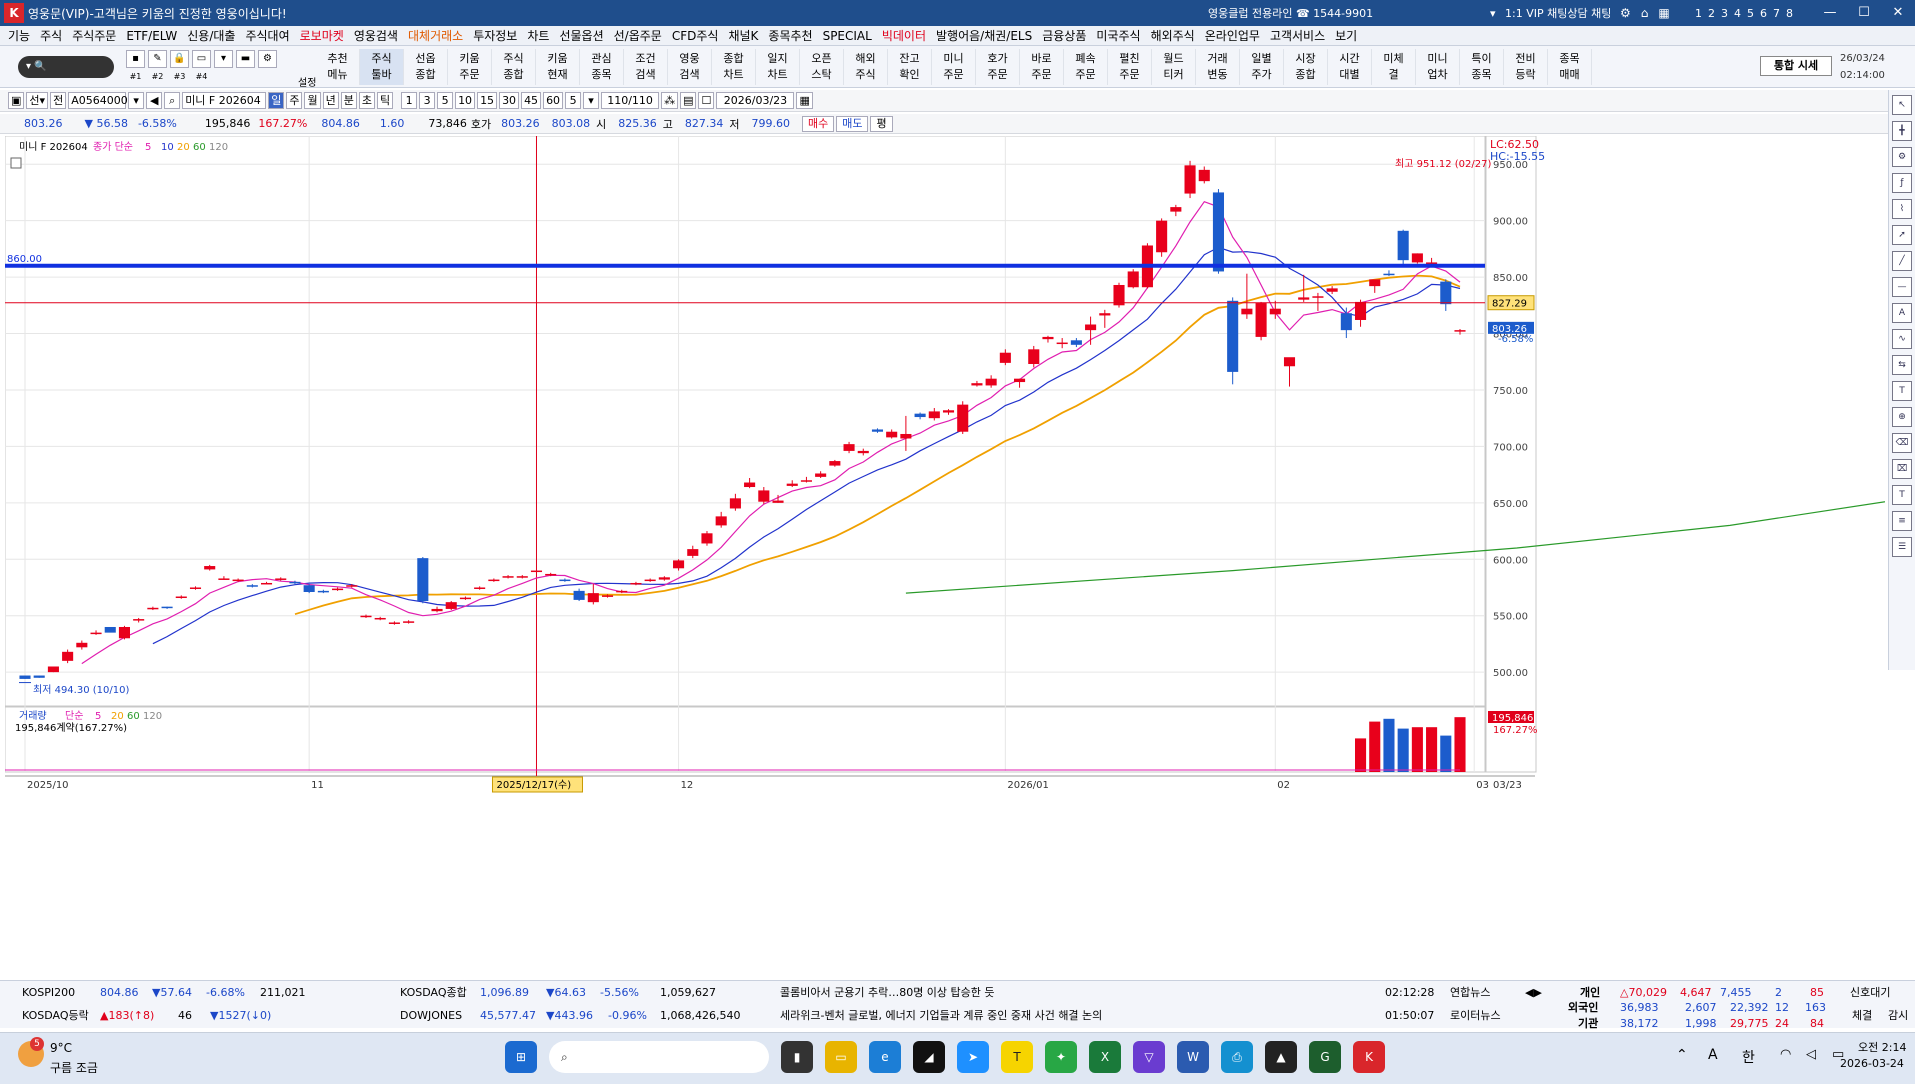 This screenshot has width=1915, height=1084. What do you see at coordinates (1870, 993) in the screenshot?
I see `signal-status: 신호대기` at bounding box center [1870, 993].